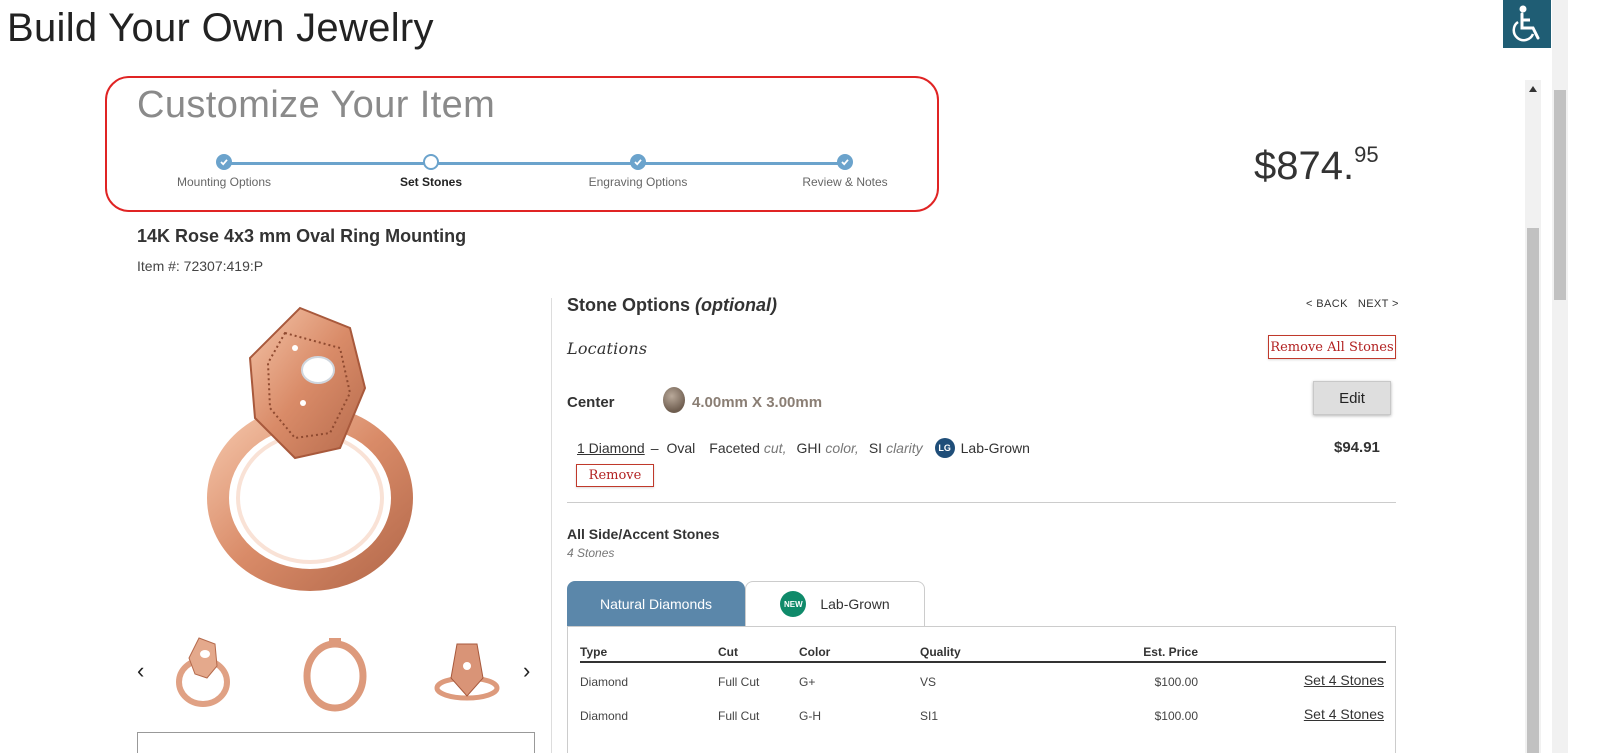 This screenshot has height=753, width=1600. What do you see at coordinates (1533, 490) in the screenshot?
I see `panel-scrollbar-thumb` at bounding box center [1533, 490].